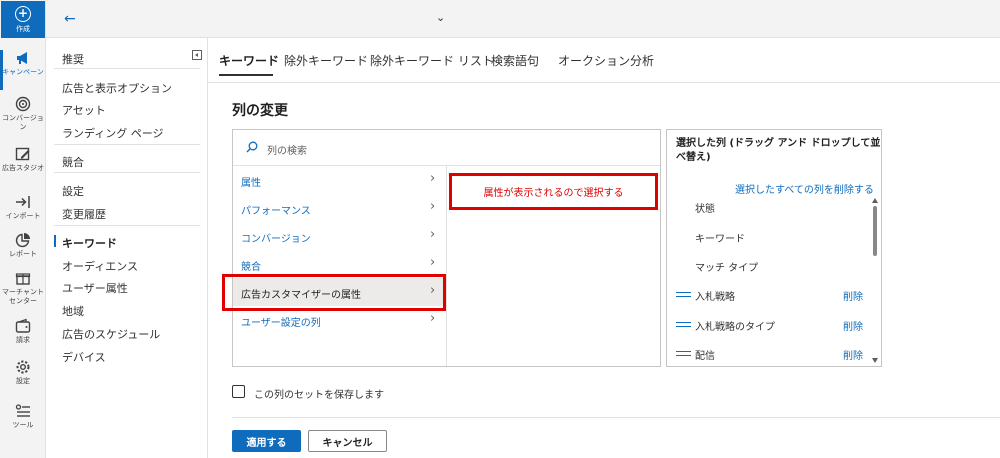  I want to click on rail-item-merchant-center: マーチャント センター, so click(23, 288).